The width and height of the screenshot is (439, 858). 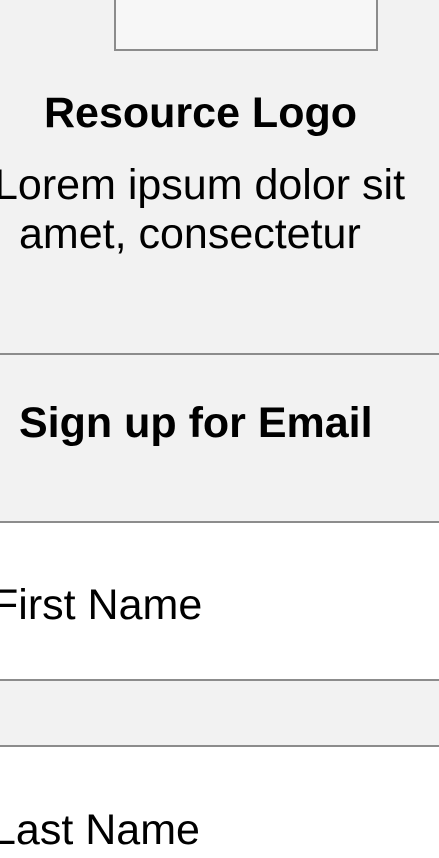 What do you see at coordinates (200, 113) in the screenshot?
I see `resource-logo-title: Resource Logo` at bounding box center [200, 113].